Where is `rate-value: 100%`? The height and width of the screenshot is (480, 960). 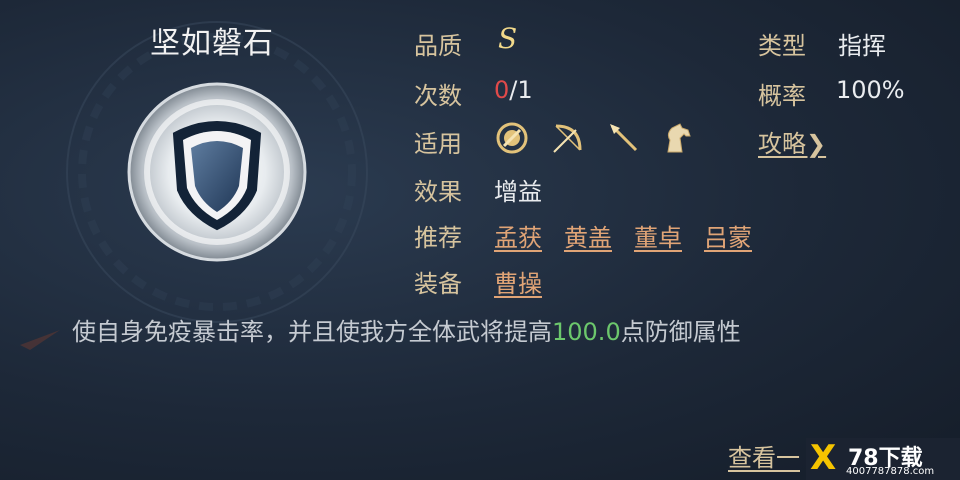
rate-value: 100% is located at coordinates (870, 90).